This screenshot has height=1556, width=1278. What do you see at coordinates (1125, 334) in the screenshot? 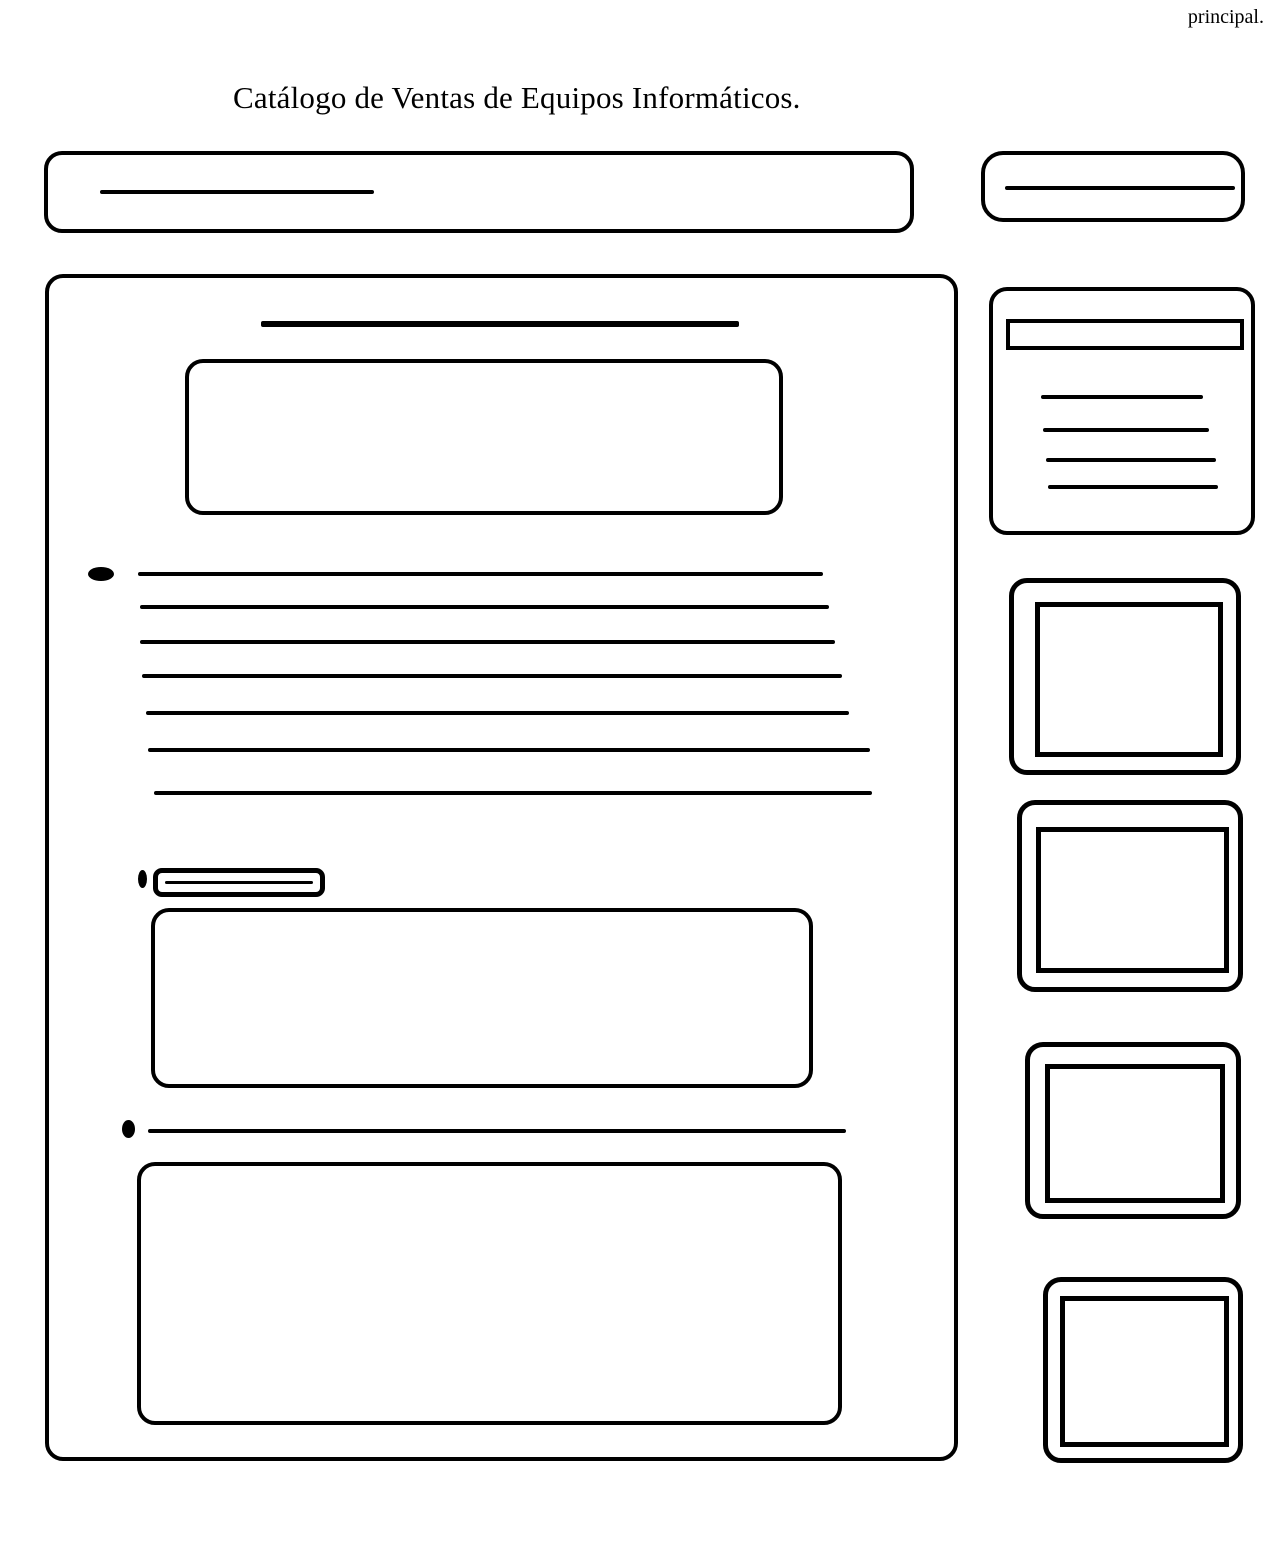
I see `sidebar-menu-header` at bounding box center [1125, 334].